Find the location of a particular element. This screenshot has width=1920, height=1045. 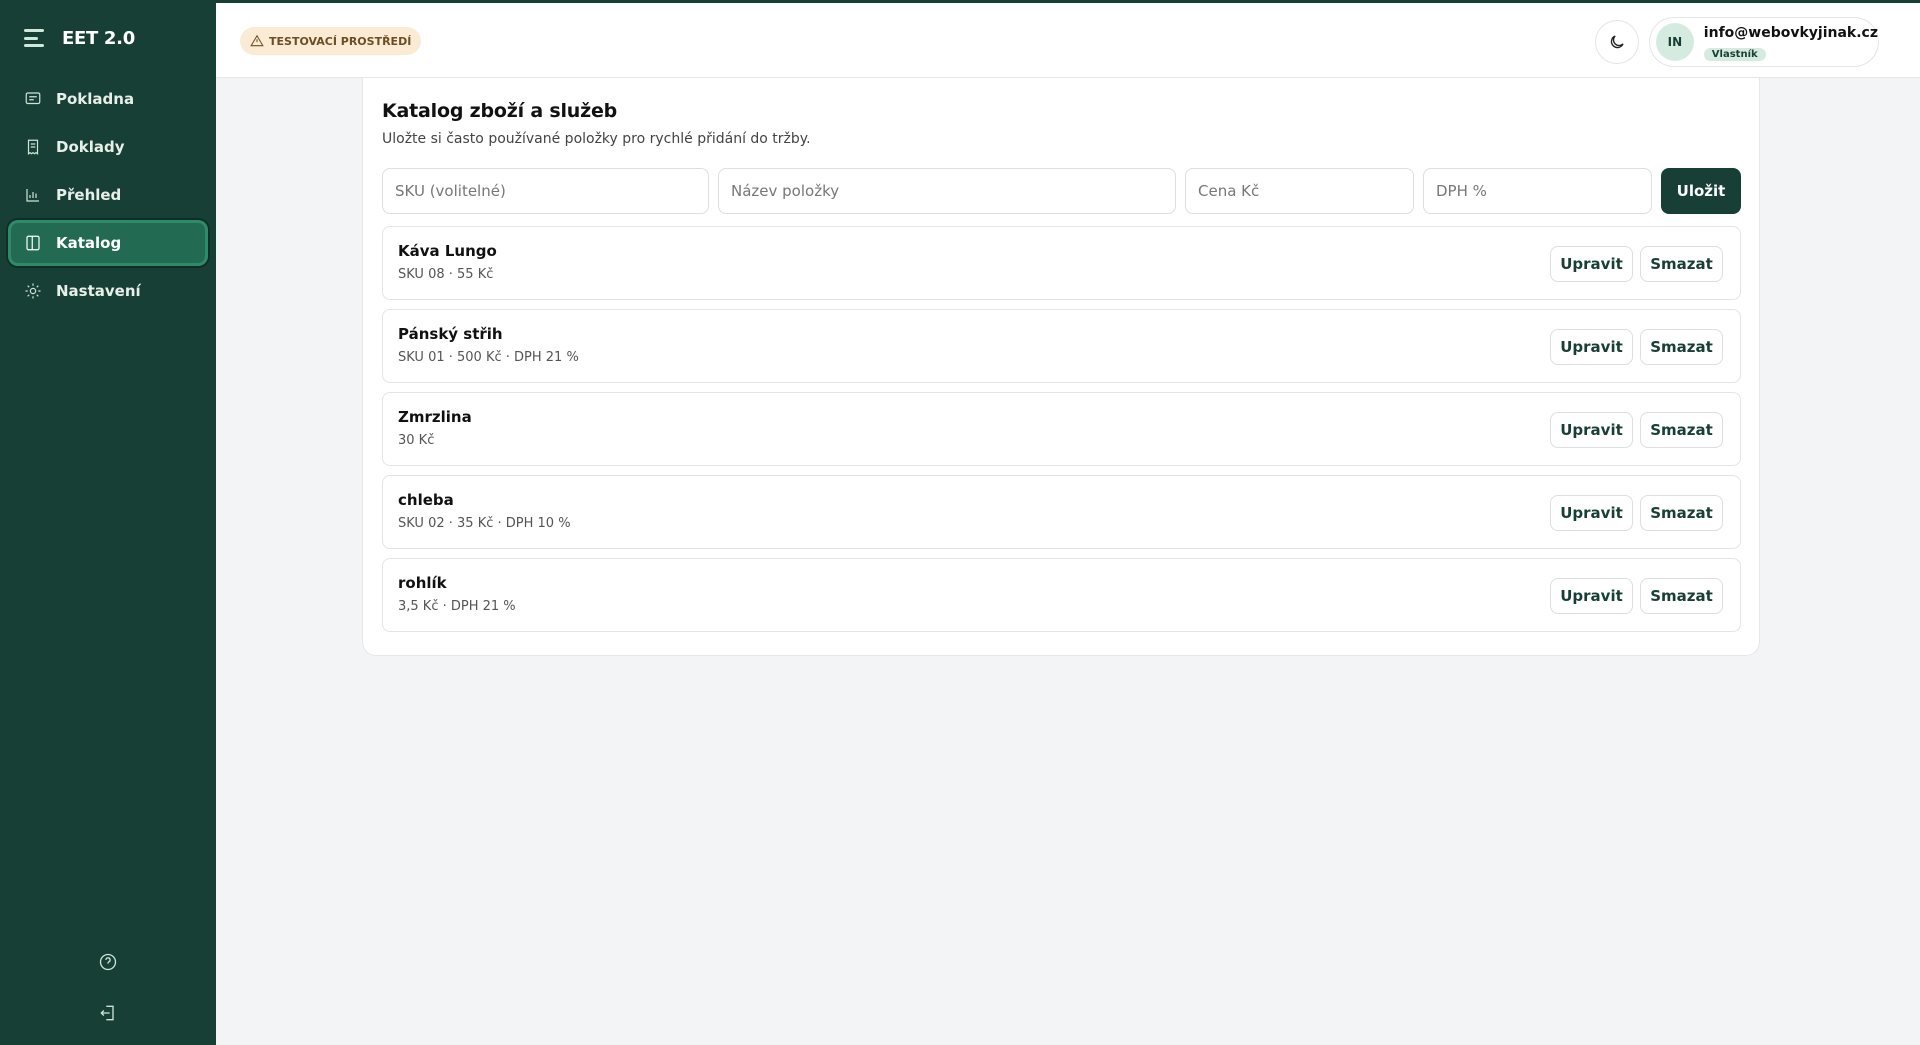

env-badge-label: TESTOVACÍ PROSTŘEDÍ is located at coordinates (340, 41).